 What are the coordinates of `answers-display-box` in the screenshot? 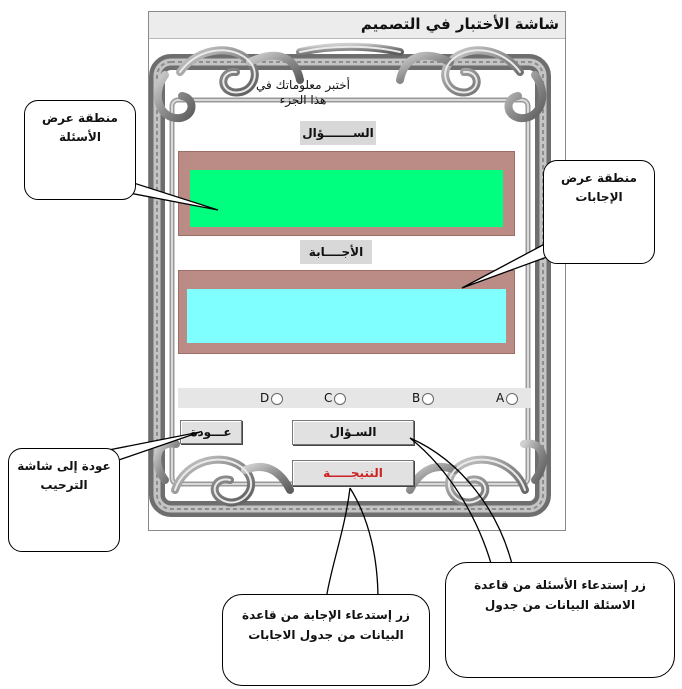 It's located at (346, 316).